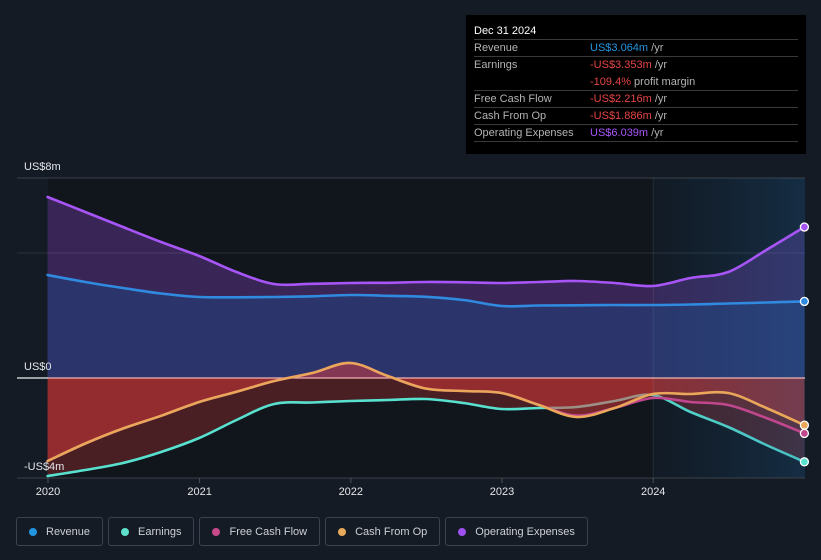  Describe the element at coordinates (665, 82) in the screenshot. I see `tooltip-unit: profit margin` at that location.